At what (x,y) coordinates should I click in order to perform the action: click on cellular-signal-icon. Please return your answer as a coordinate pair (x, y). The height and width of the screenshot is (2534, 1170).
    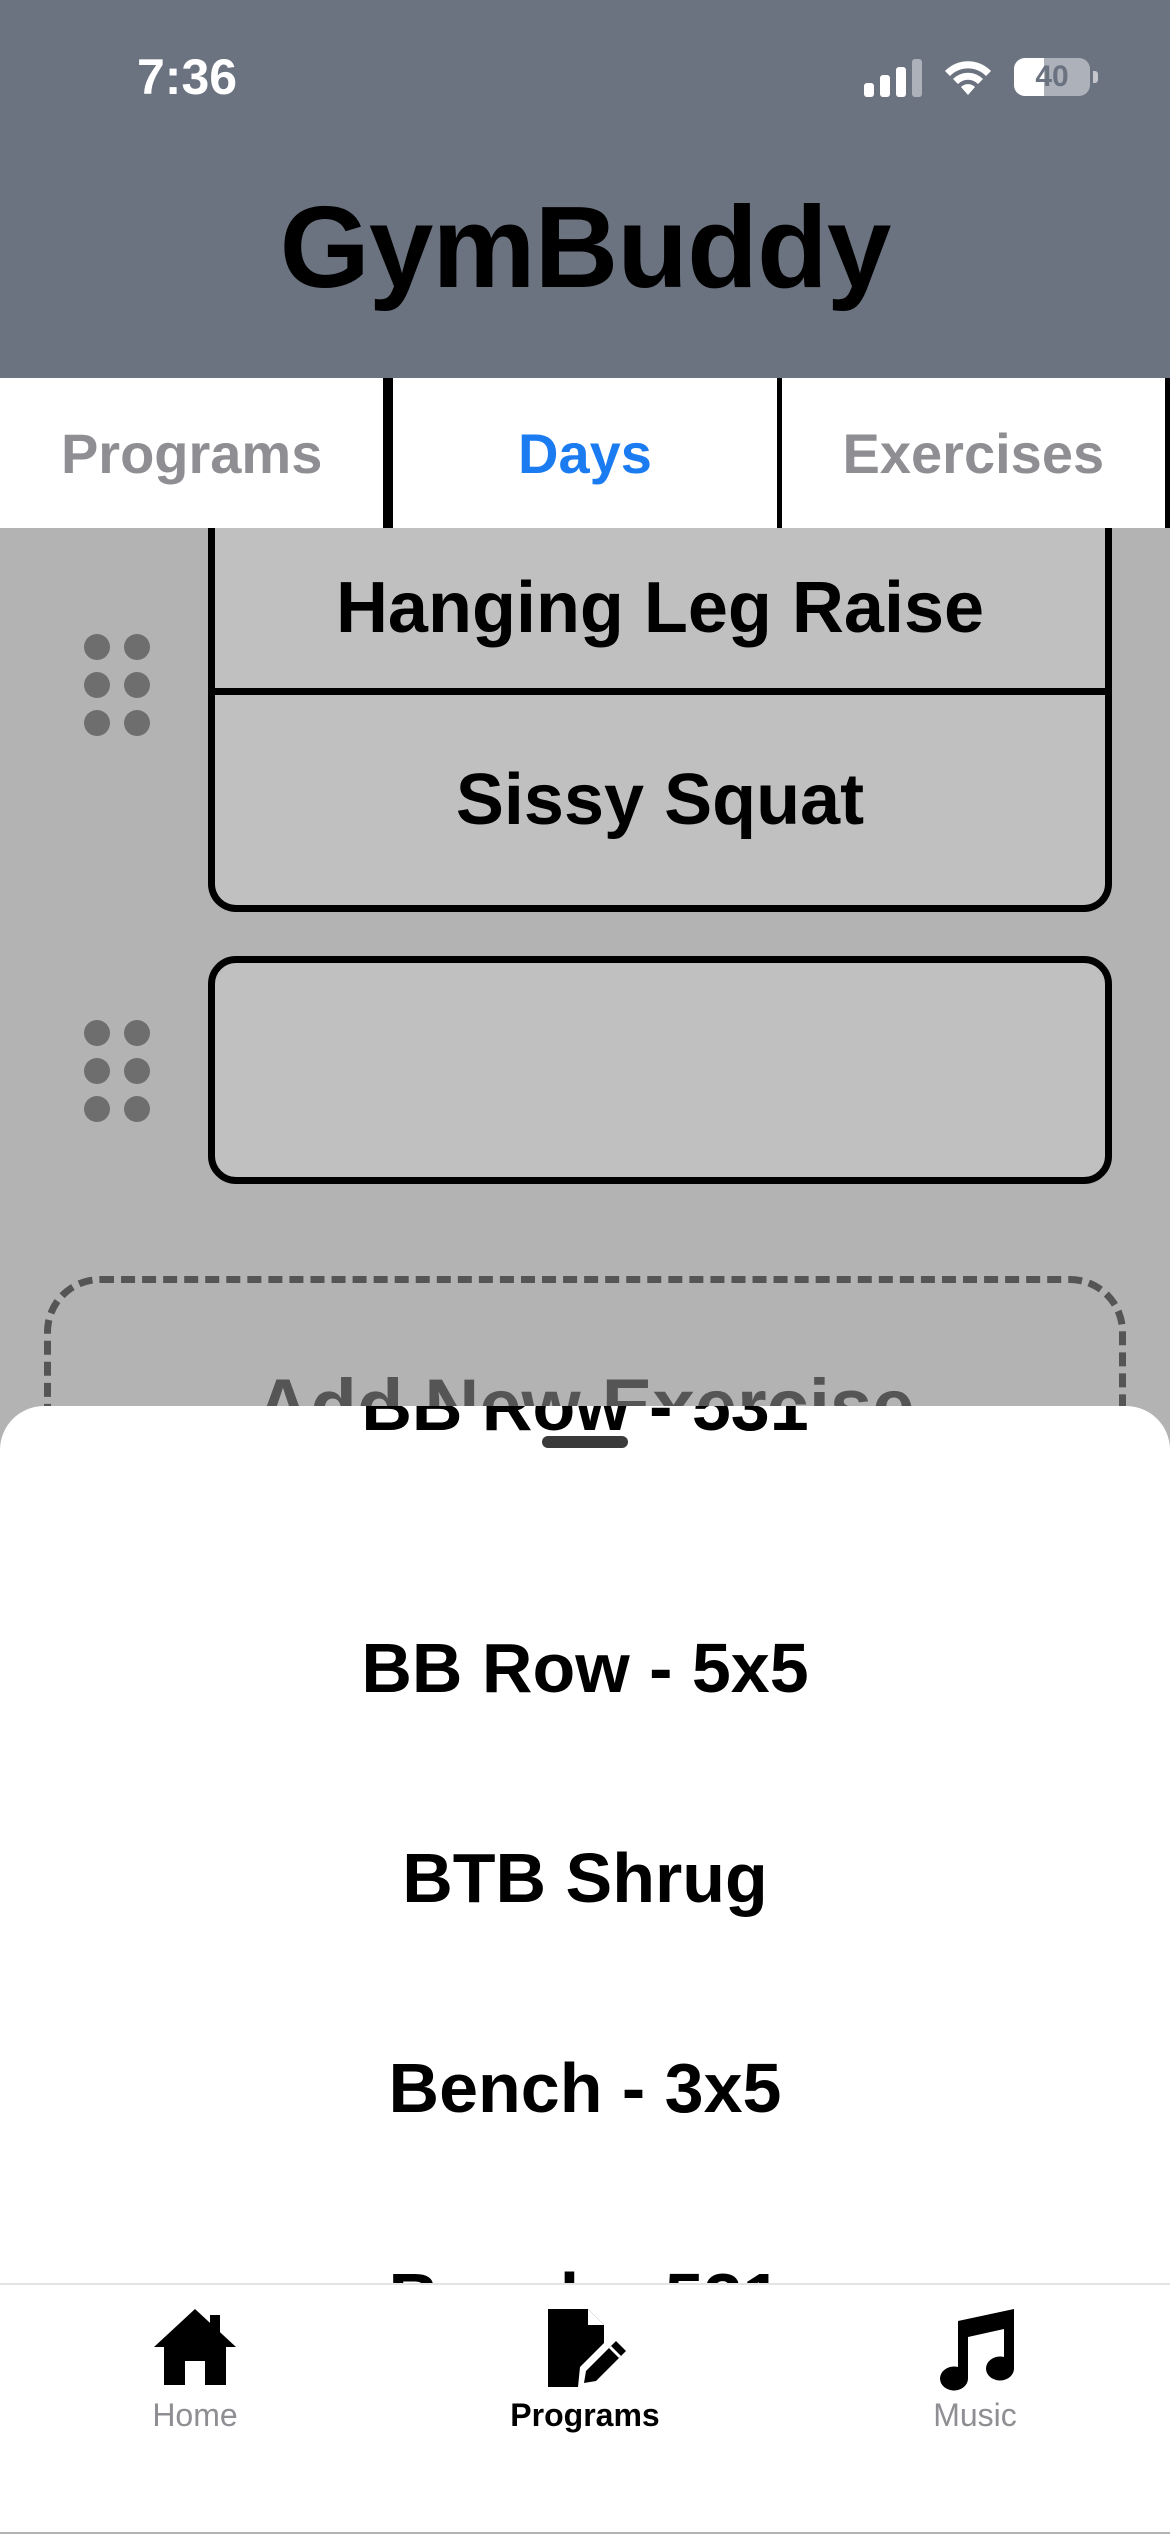
    Looking at the image, I should click on (893, 77).